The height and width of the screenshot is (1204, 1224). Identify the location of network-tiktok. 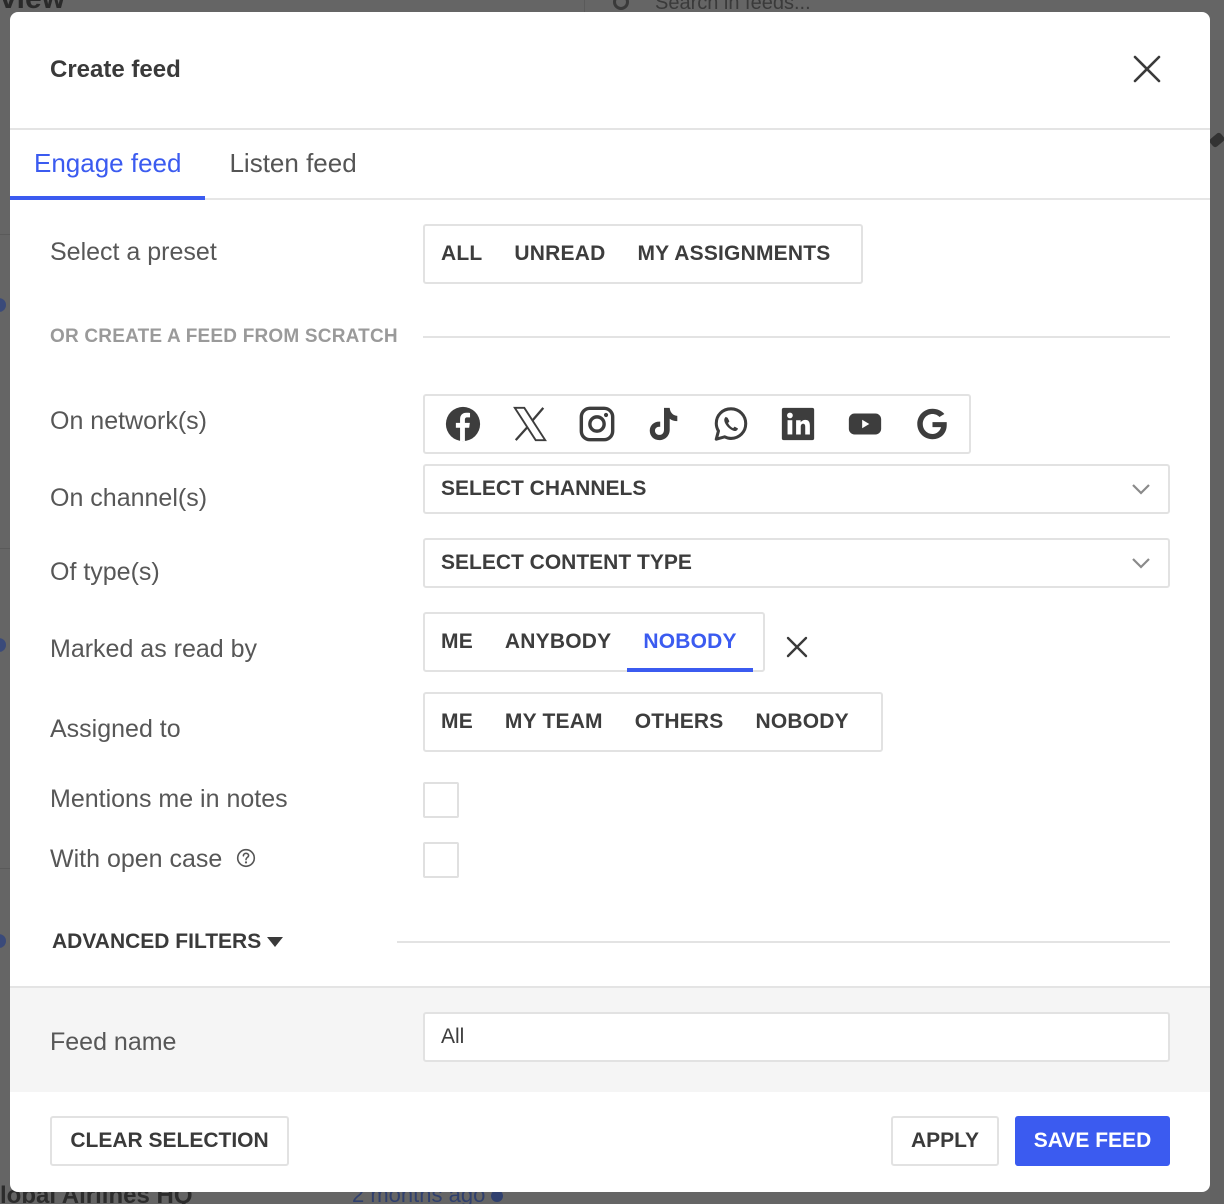
(664, 424).